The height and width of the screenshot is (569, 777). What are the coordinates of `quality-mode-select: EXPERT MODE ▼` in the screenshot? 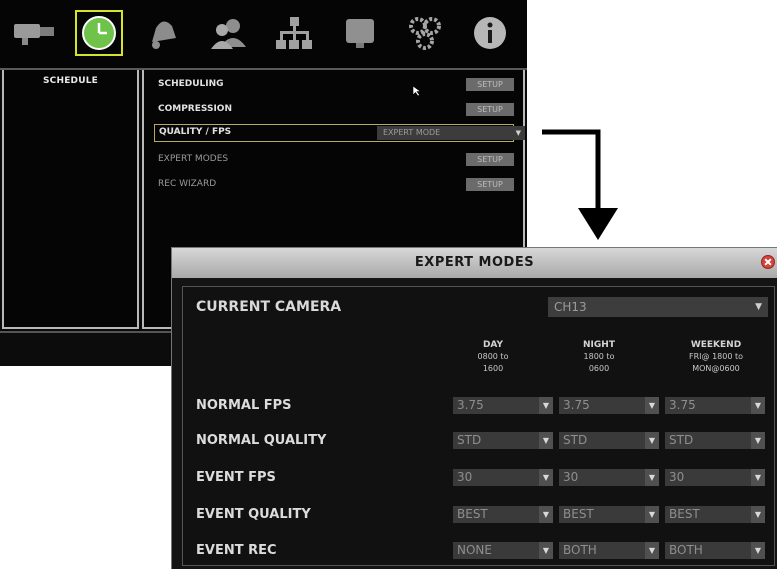 It's located at (451, 133).